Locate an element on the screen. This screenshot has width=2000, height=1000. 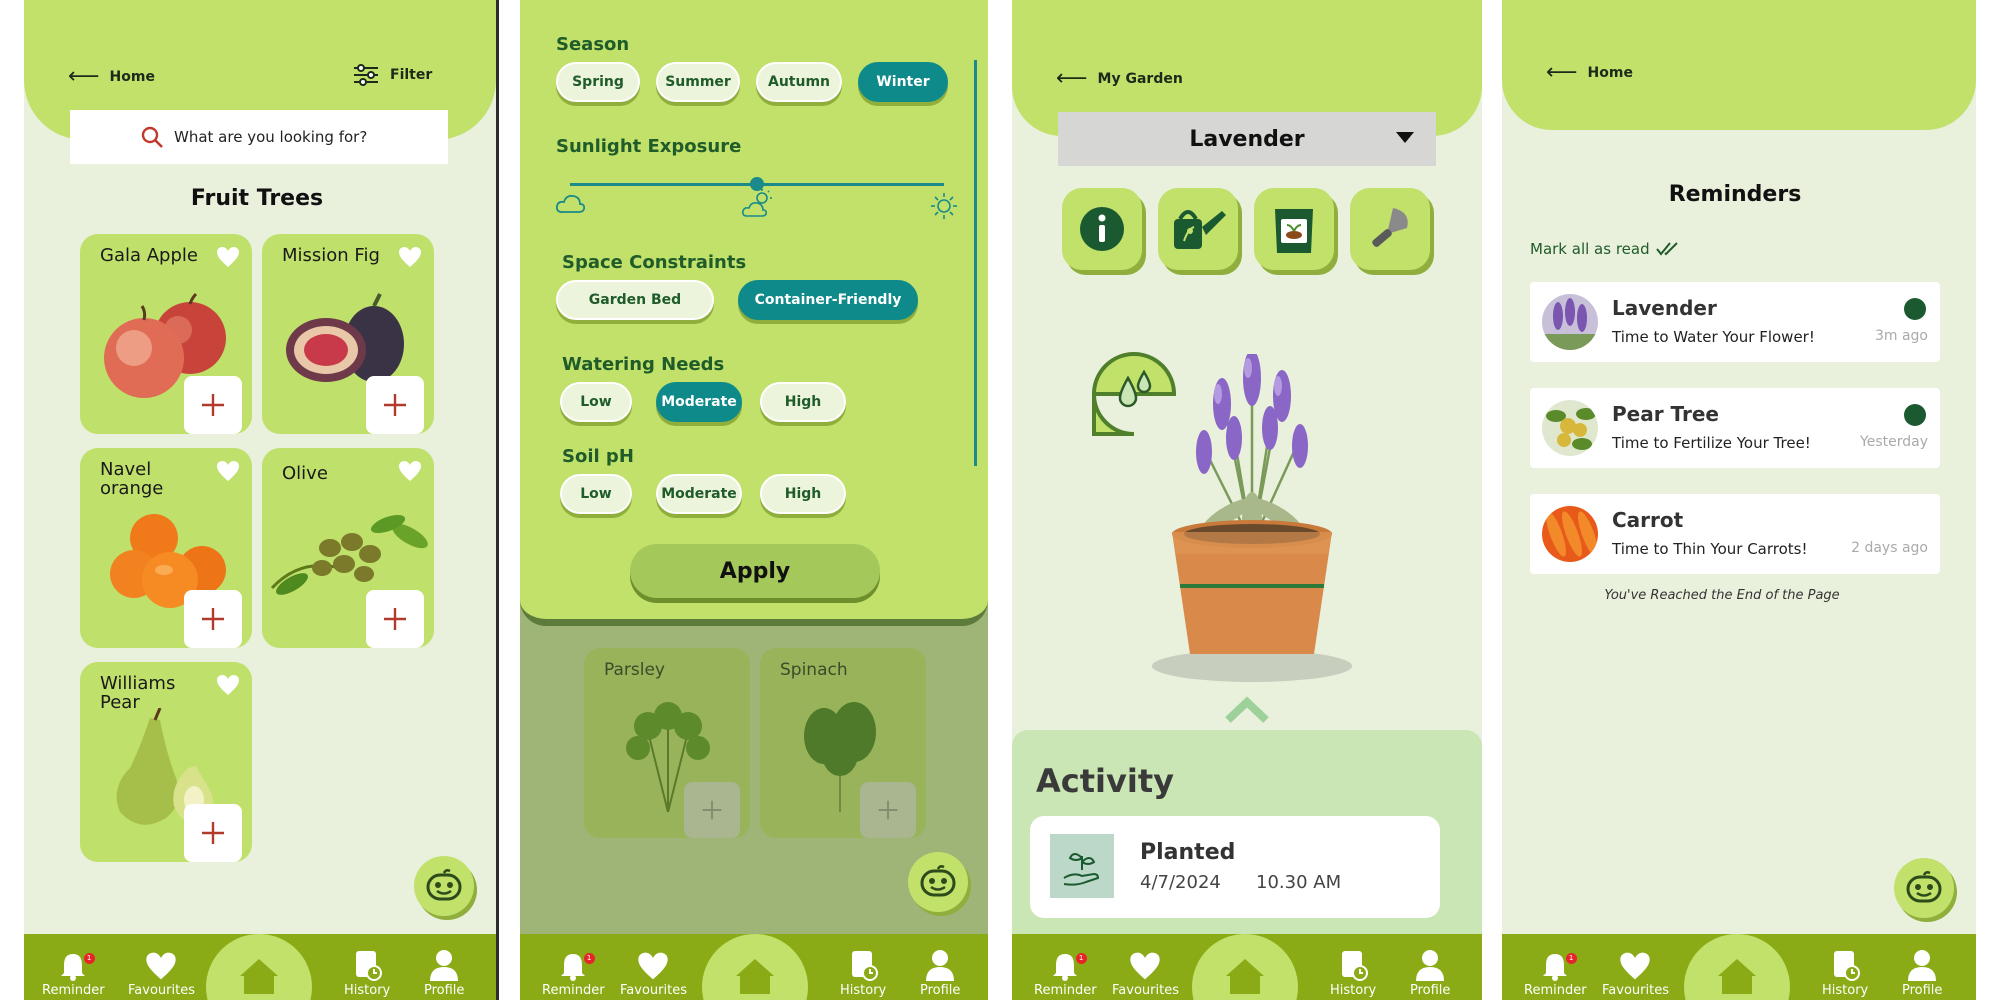
search-input: What are you looking for? is located at coordinates (259, 137).